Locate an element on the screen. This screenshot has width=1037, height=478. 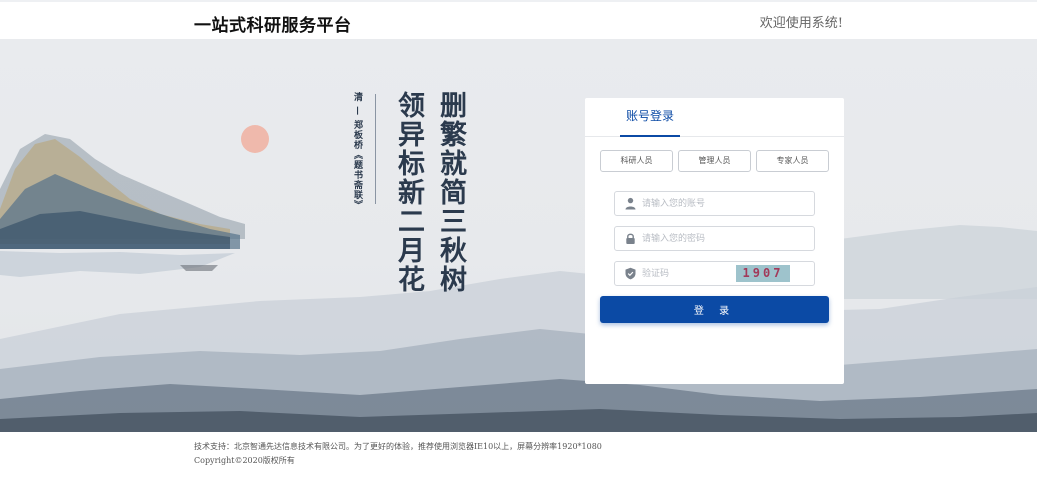
password-input is located at coordinates (697, 238).